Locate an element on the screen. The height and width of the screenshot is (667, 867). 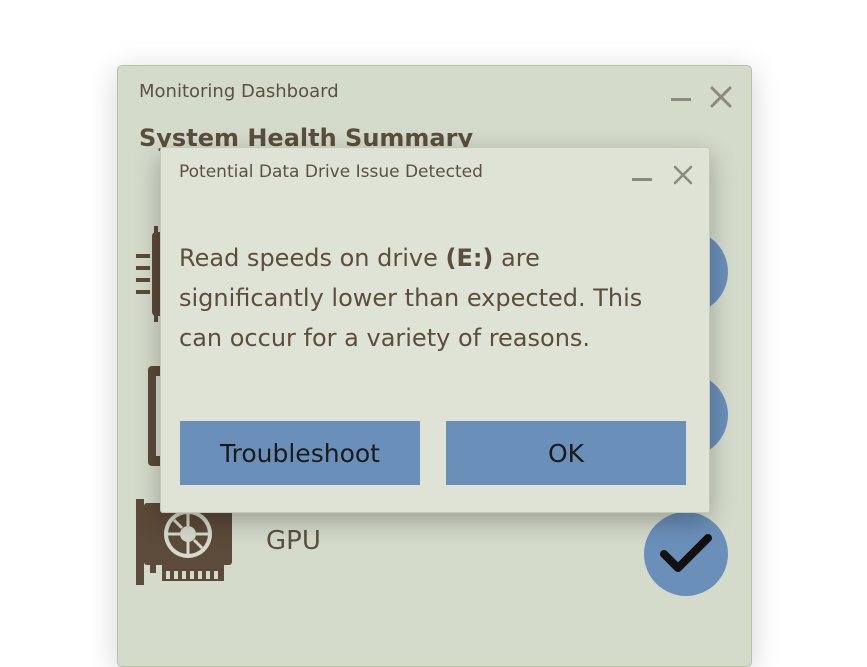
checkmark-icon is located at coordinates (686, 553).